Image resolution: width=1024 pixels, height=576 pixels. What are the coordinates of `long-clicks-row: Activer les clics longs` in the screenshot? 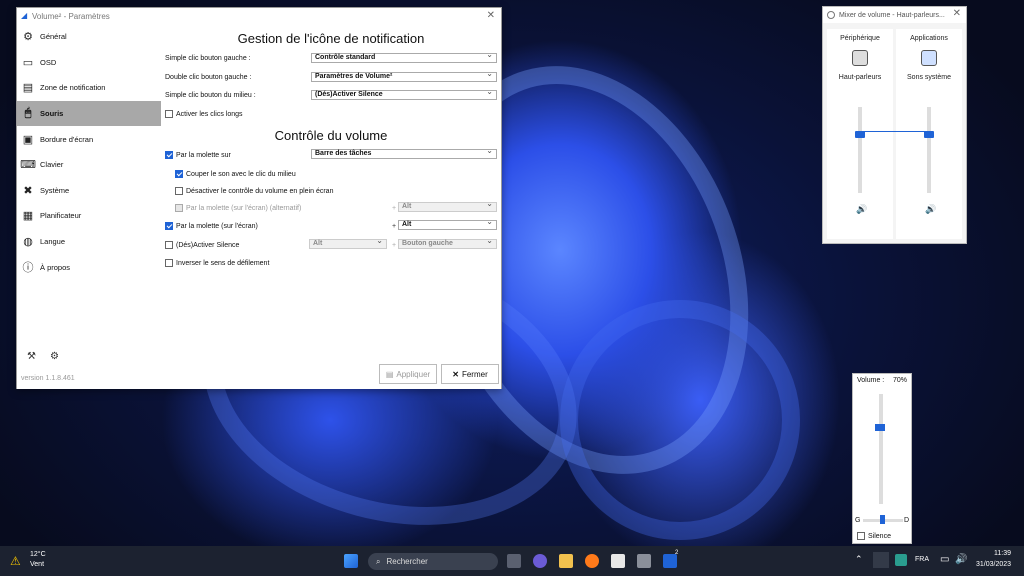 It's located at (204, 114).